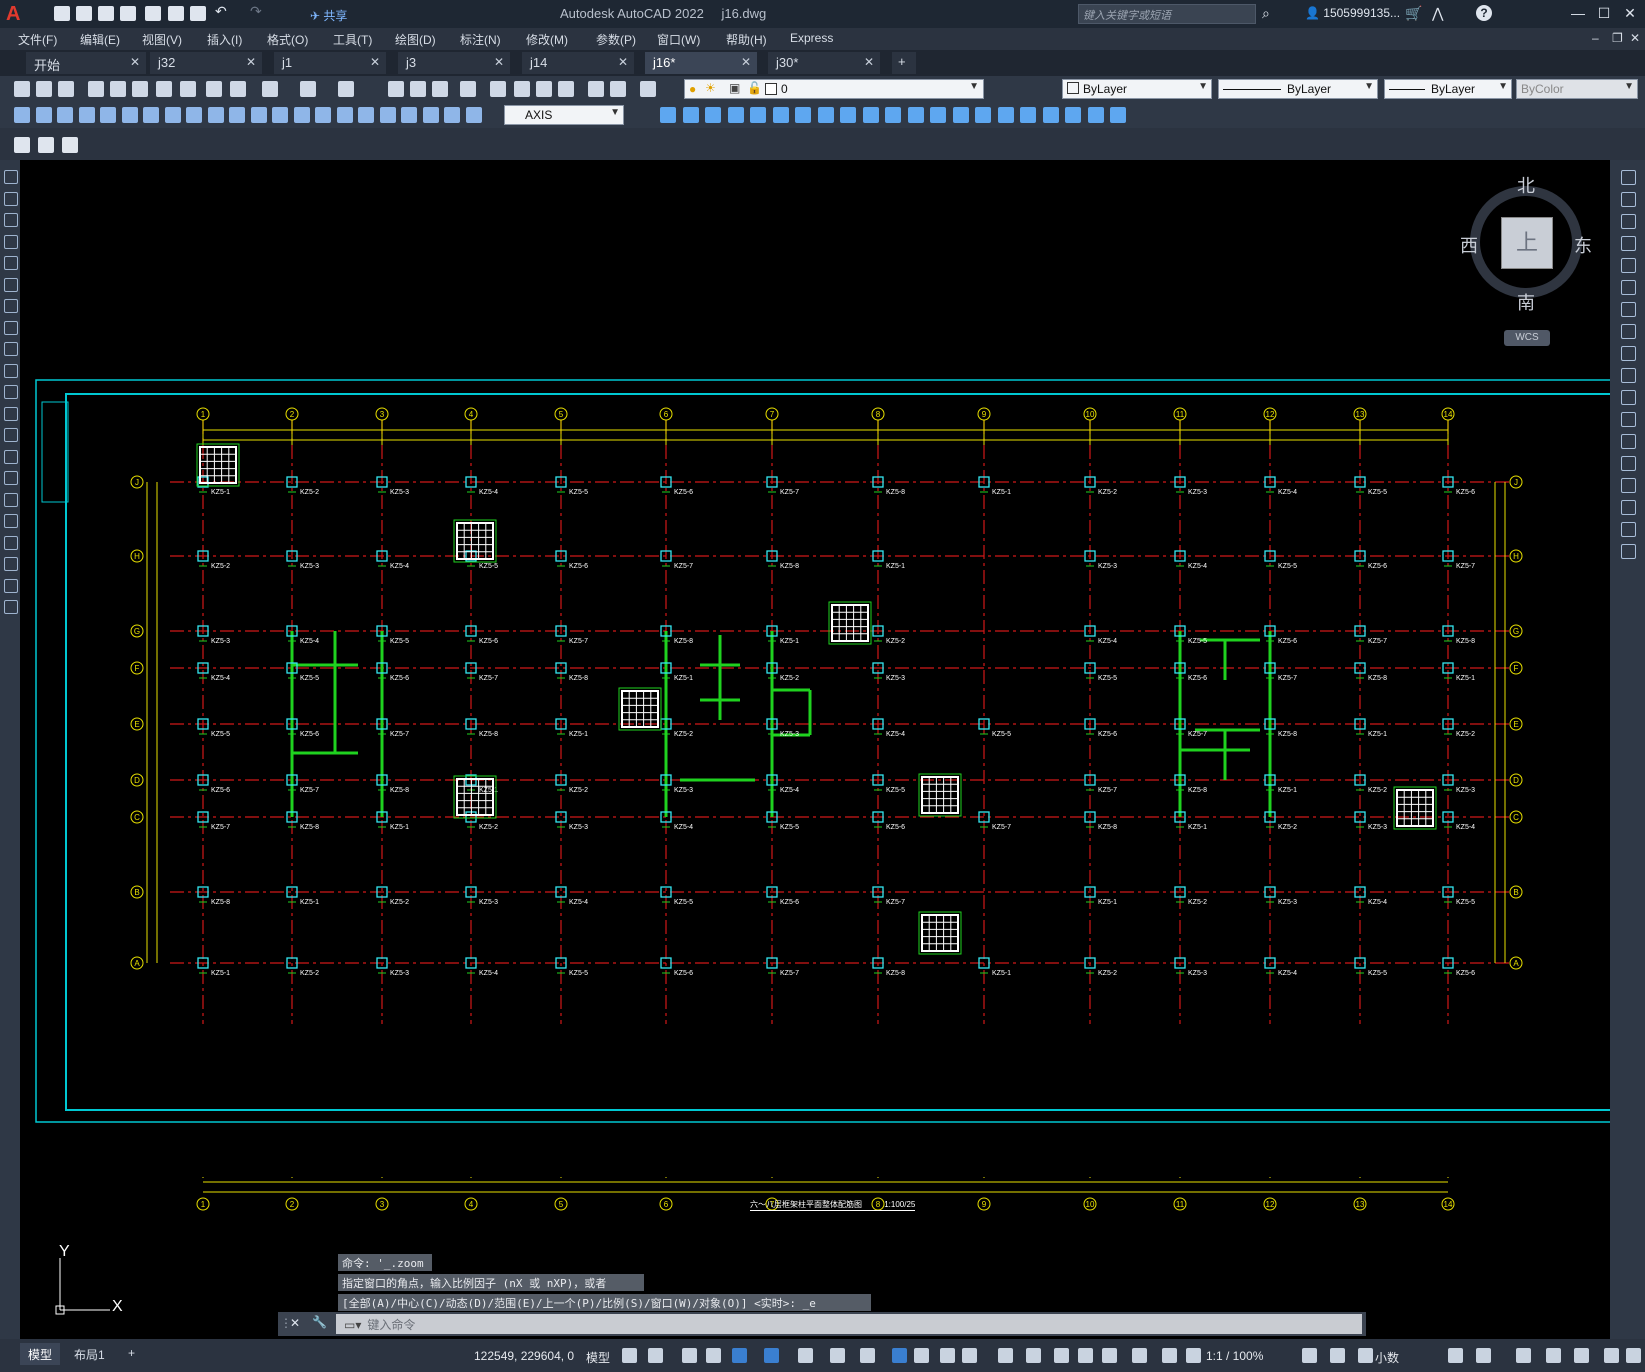 Image resolution: width=1645 pixels, height=1372 pixels. I want to click on zoom-previous-icon, so click(468, 89).